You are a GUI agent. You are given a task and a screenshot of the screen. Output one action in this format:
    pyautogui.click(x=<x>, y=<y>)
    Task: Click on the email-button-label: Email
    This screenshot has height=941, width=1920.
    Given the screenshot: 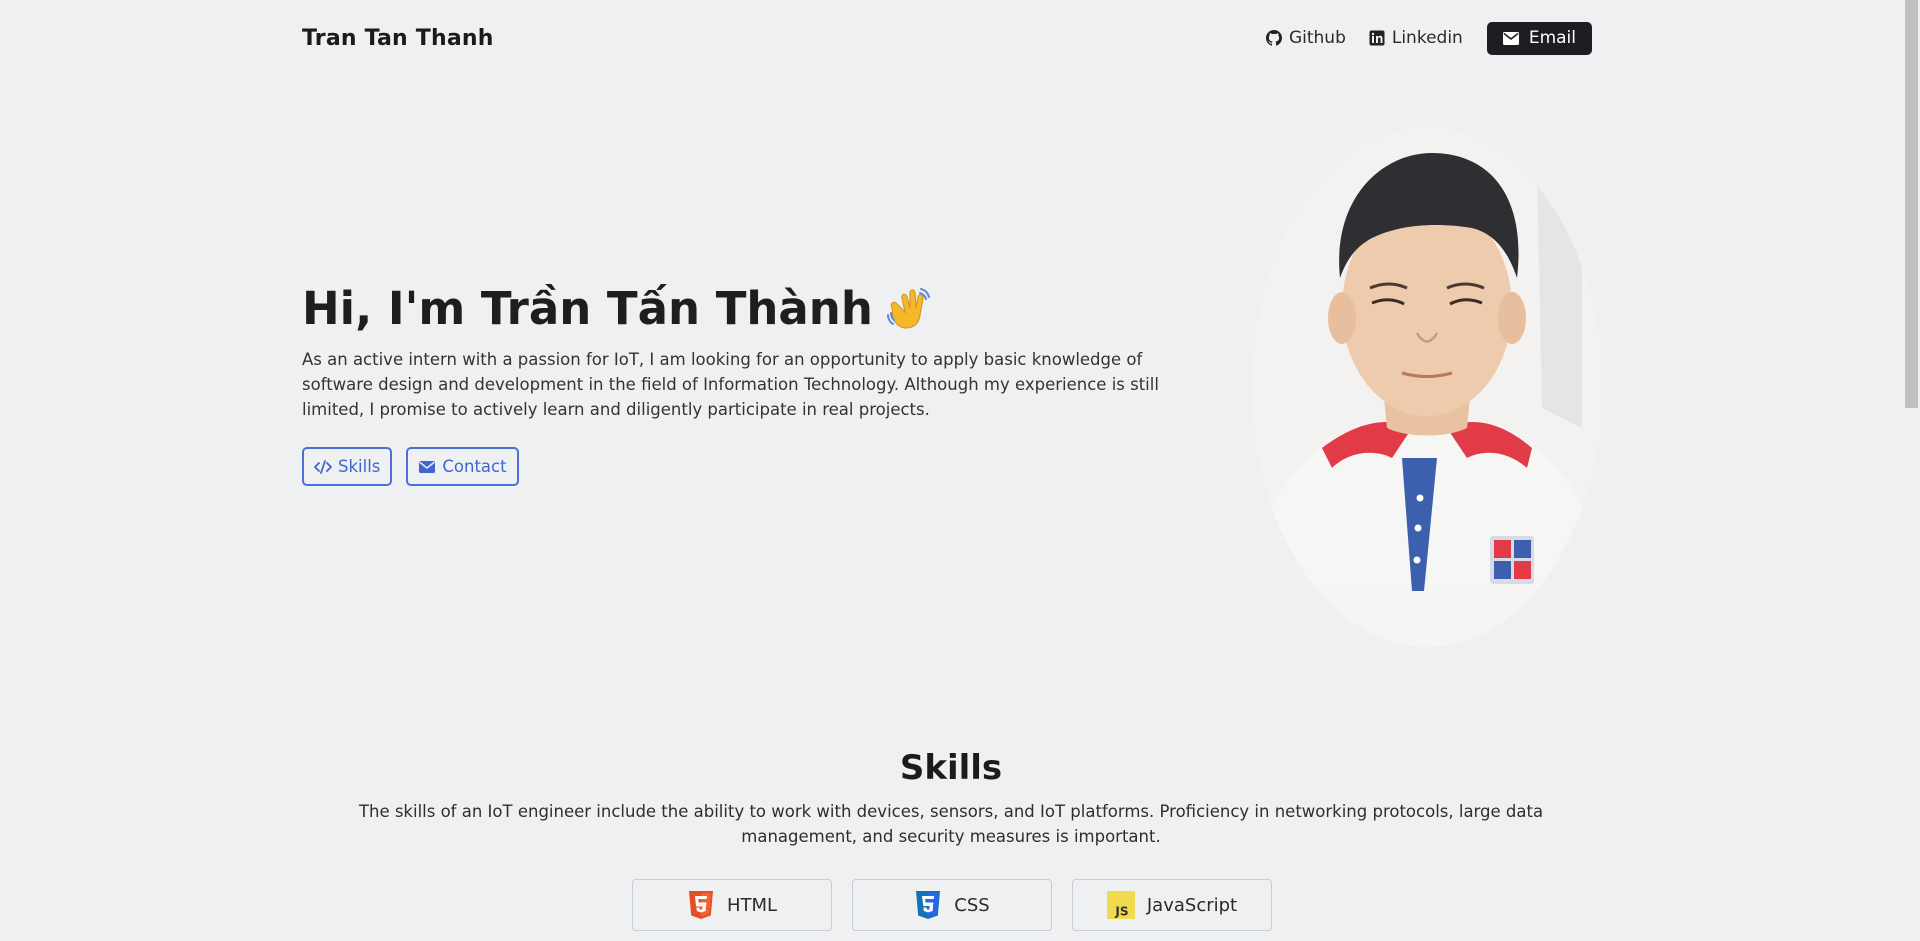 What is the action you would take?
    pyautogui.click(x=1552, y=38)
    